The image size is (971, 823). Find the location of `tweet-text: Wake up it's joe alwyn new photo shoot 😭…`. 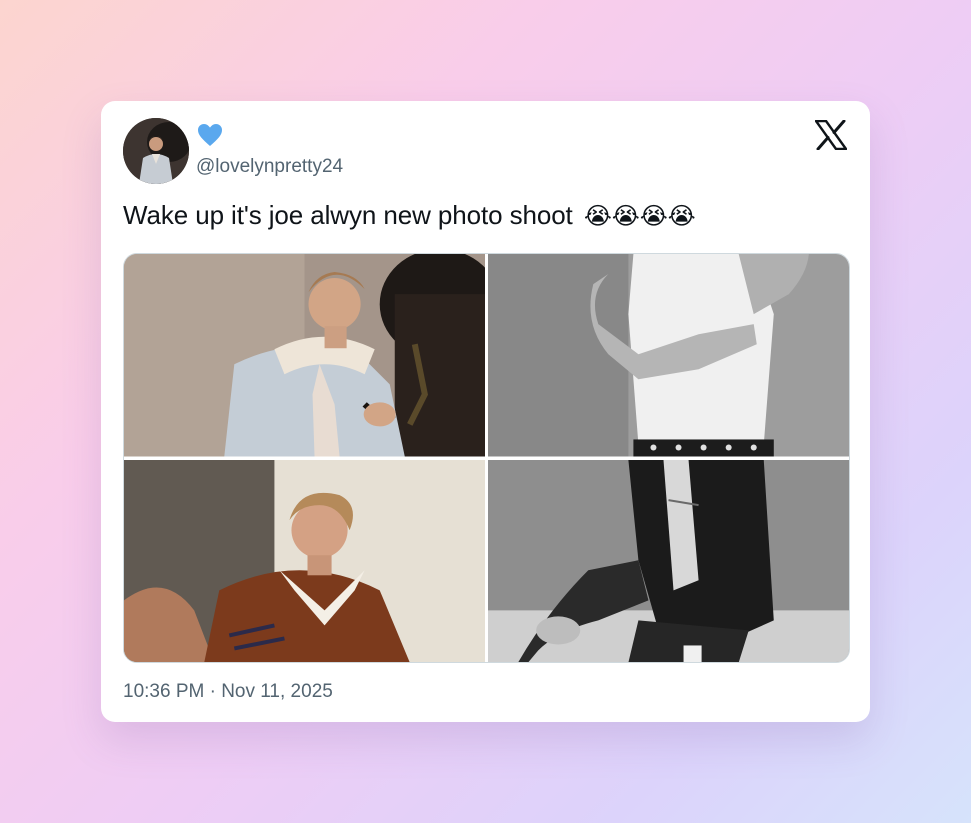

tweet-text: Wake up it's joe alwyn new photo shoot 😭… is located at coordinates (409, 215).